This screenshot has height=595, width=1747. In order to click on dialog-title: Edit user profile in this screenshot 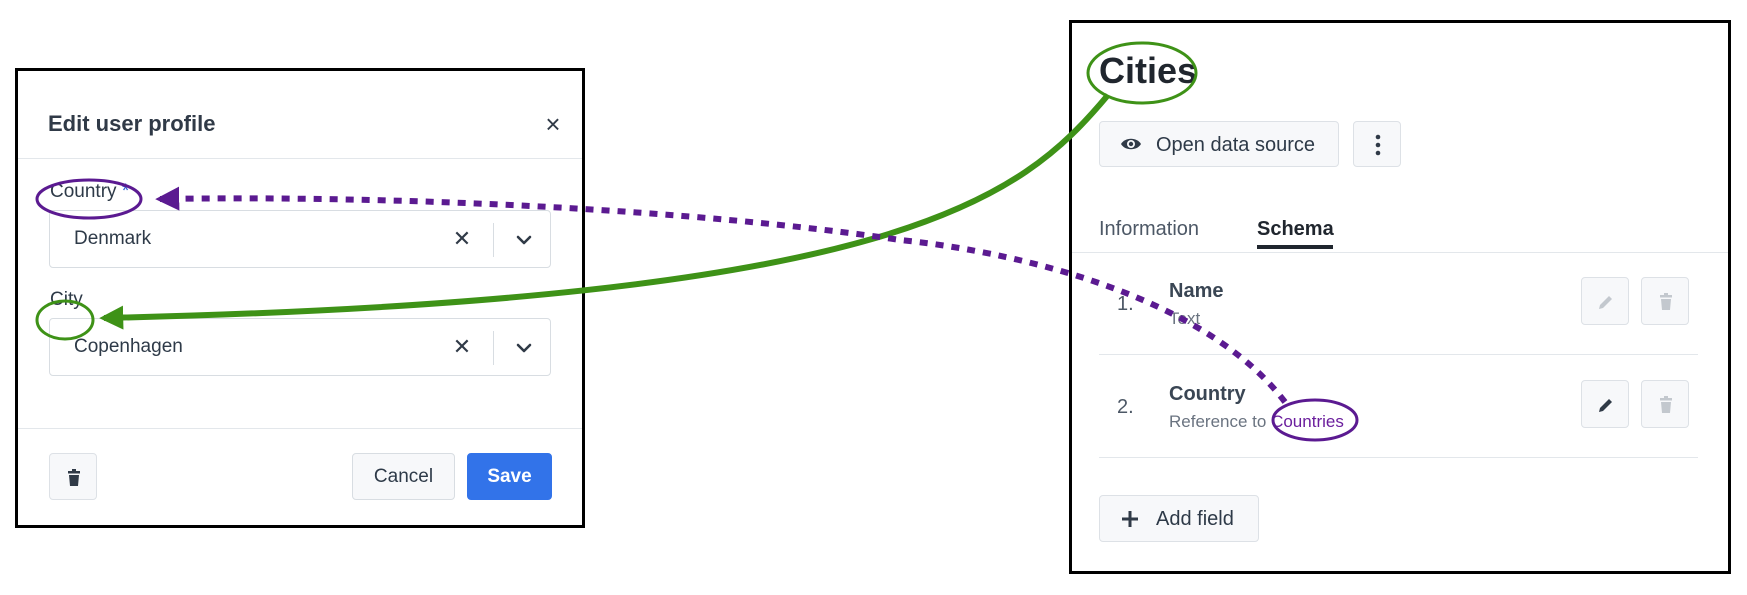, I will do `click(132, 123)`.